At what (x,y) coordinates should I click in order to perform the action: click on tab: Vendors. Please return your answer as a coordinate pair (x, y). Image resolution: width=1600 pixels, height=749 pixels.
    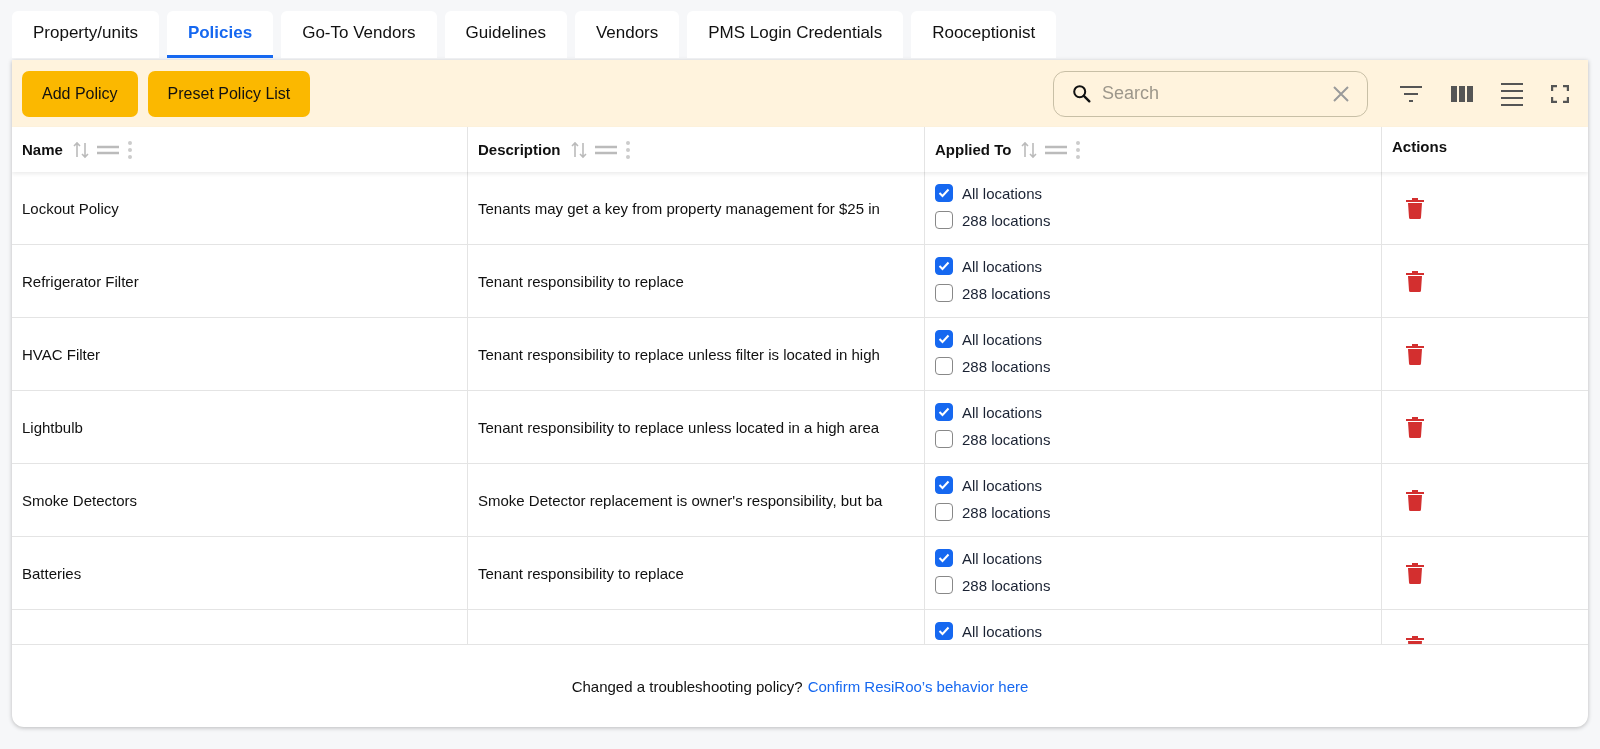
    Looking at the image, I should click on (627, 34).